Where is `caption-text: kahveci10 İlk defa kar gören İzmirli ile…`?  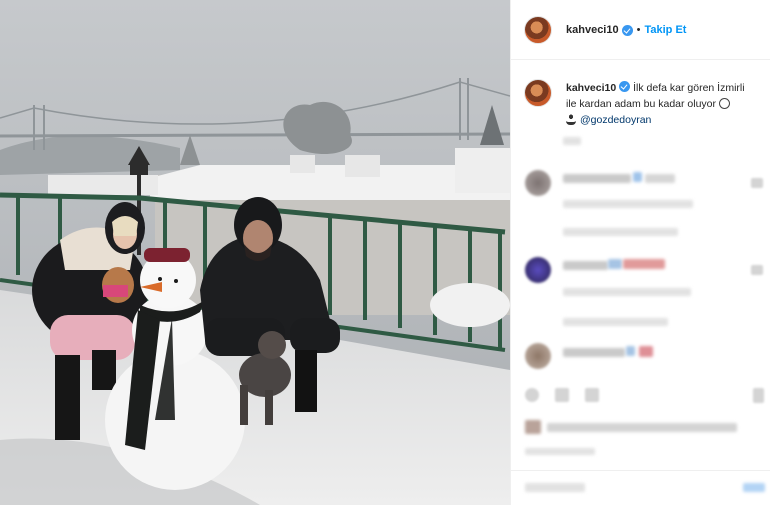 caption-text: kahveci10 İlk defa kar gören İzmirli ile… is located at coordinates (661, 104).